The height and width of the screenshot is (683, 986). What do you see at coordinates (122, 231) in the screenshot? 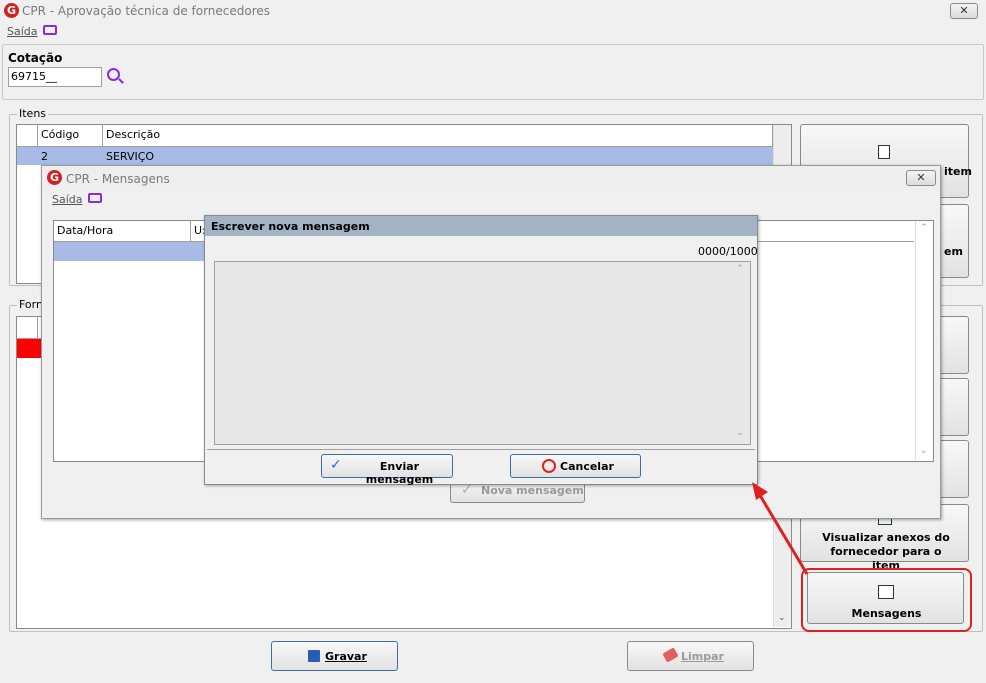
I see `col-datetime-header: Data/Hora` at bounding box center [122, 231].